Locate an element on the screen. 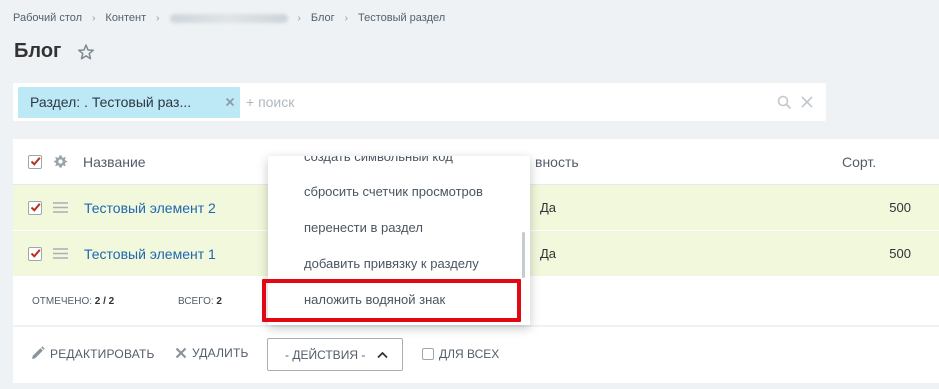 The width and height of the screenshot is (939, 389). element-name-link: Тестовый элемент 2 is located at coordinates (150, 208).